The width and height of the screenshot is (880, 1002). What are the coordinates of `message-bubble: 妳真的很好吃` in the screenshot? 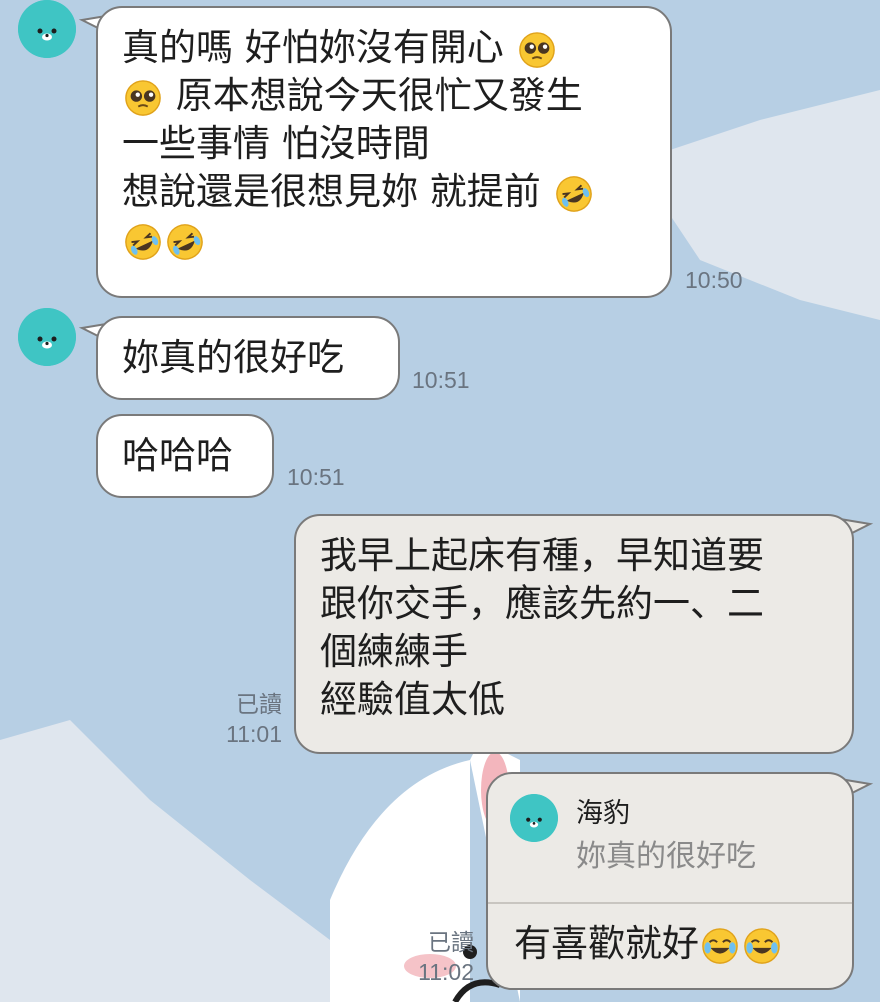 It's located at (248, 358).